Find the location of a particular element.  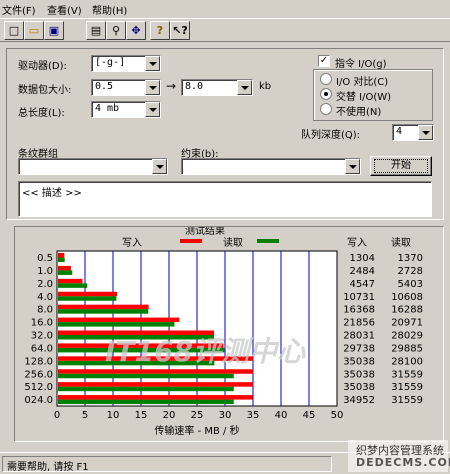

value-read: 16288 is located at coordinates (407, 310).